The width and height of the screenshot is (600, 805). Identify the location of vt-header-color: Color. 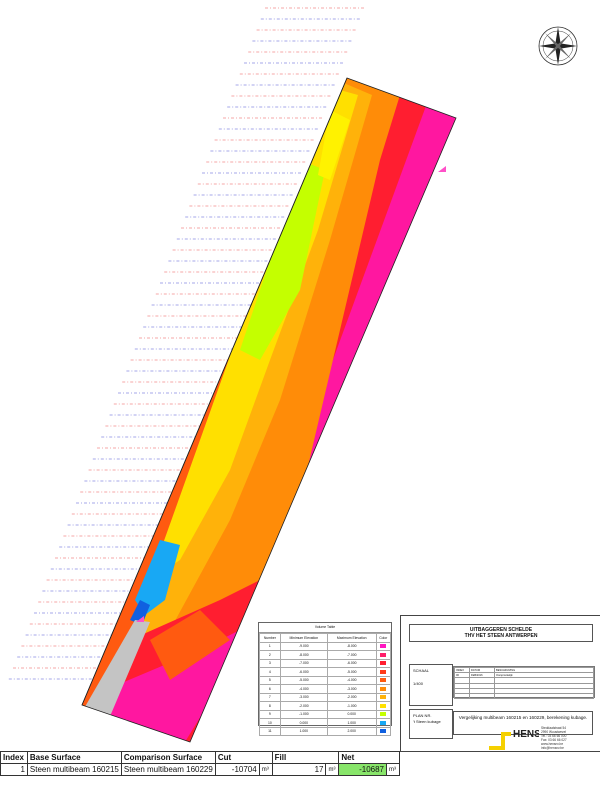
(383, 638).